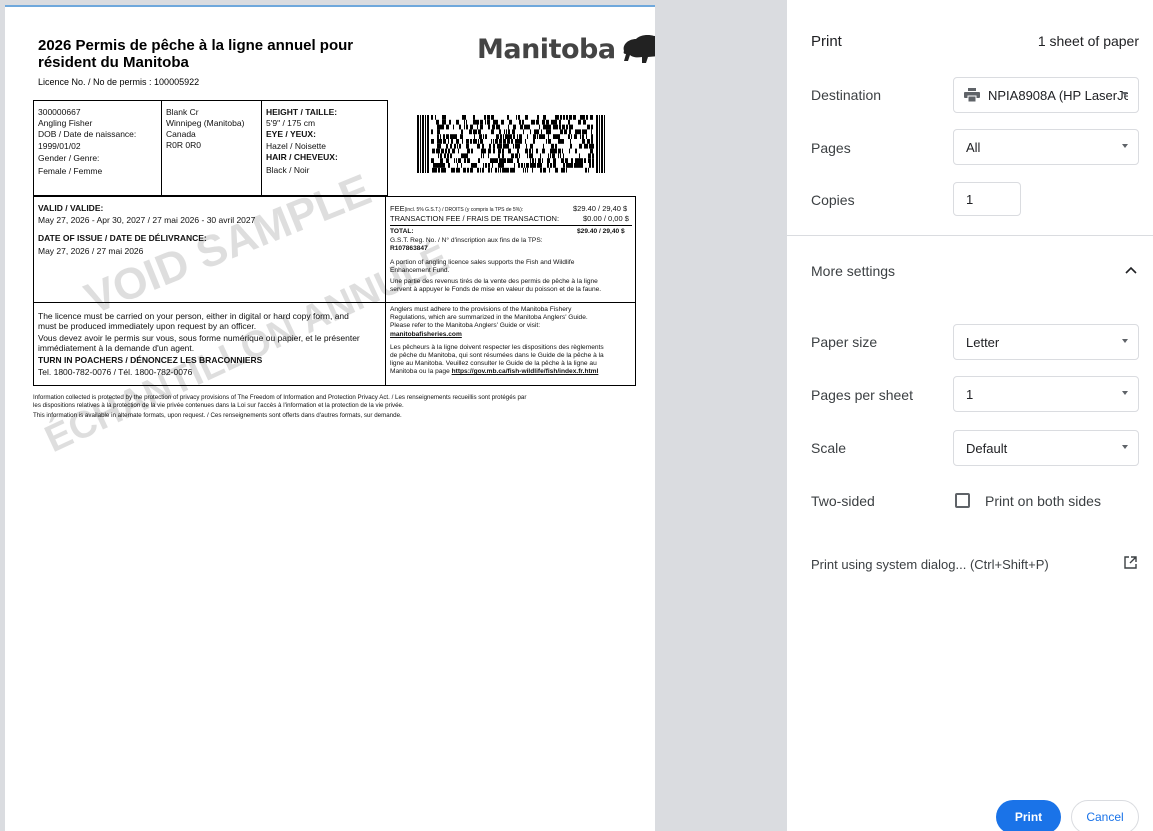  Describe the element at coordinates (475, 218) in the screenshot. I see `transaction-label: TRANSACTION FEE / FRAIS DE TRANSACTION:` at that location.